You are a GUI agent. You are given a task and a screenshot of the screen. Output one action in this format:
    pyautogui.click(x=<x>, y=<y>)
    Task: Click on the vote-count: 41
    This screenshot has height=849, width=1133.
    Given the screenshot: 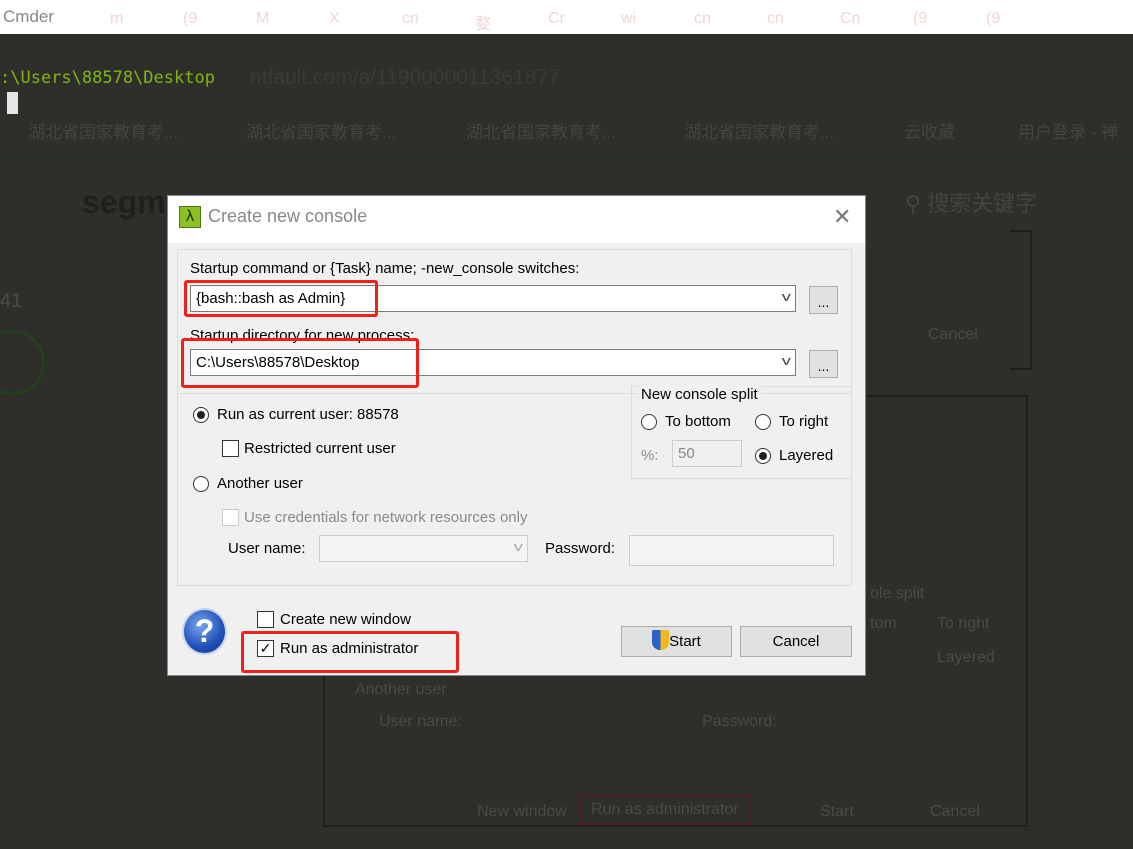 What is the action you would take?
    pyautogui.click(x=11, y=301)
    